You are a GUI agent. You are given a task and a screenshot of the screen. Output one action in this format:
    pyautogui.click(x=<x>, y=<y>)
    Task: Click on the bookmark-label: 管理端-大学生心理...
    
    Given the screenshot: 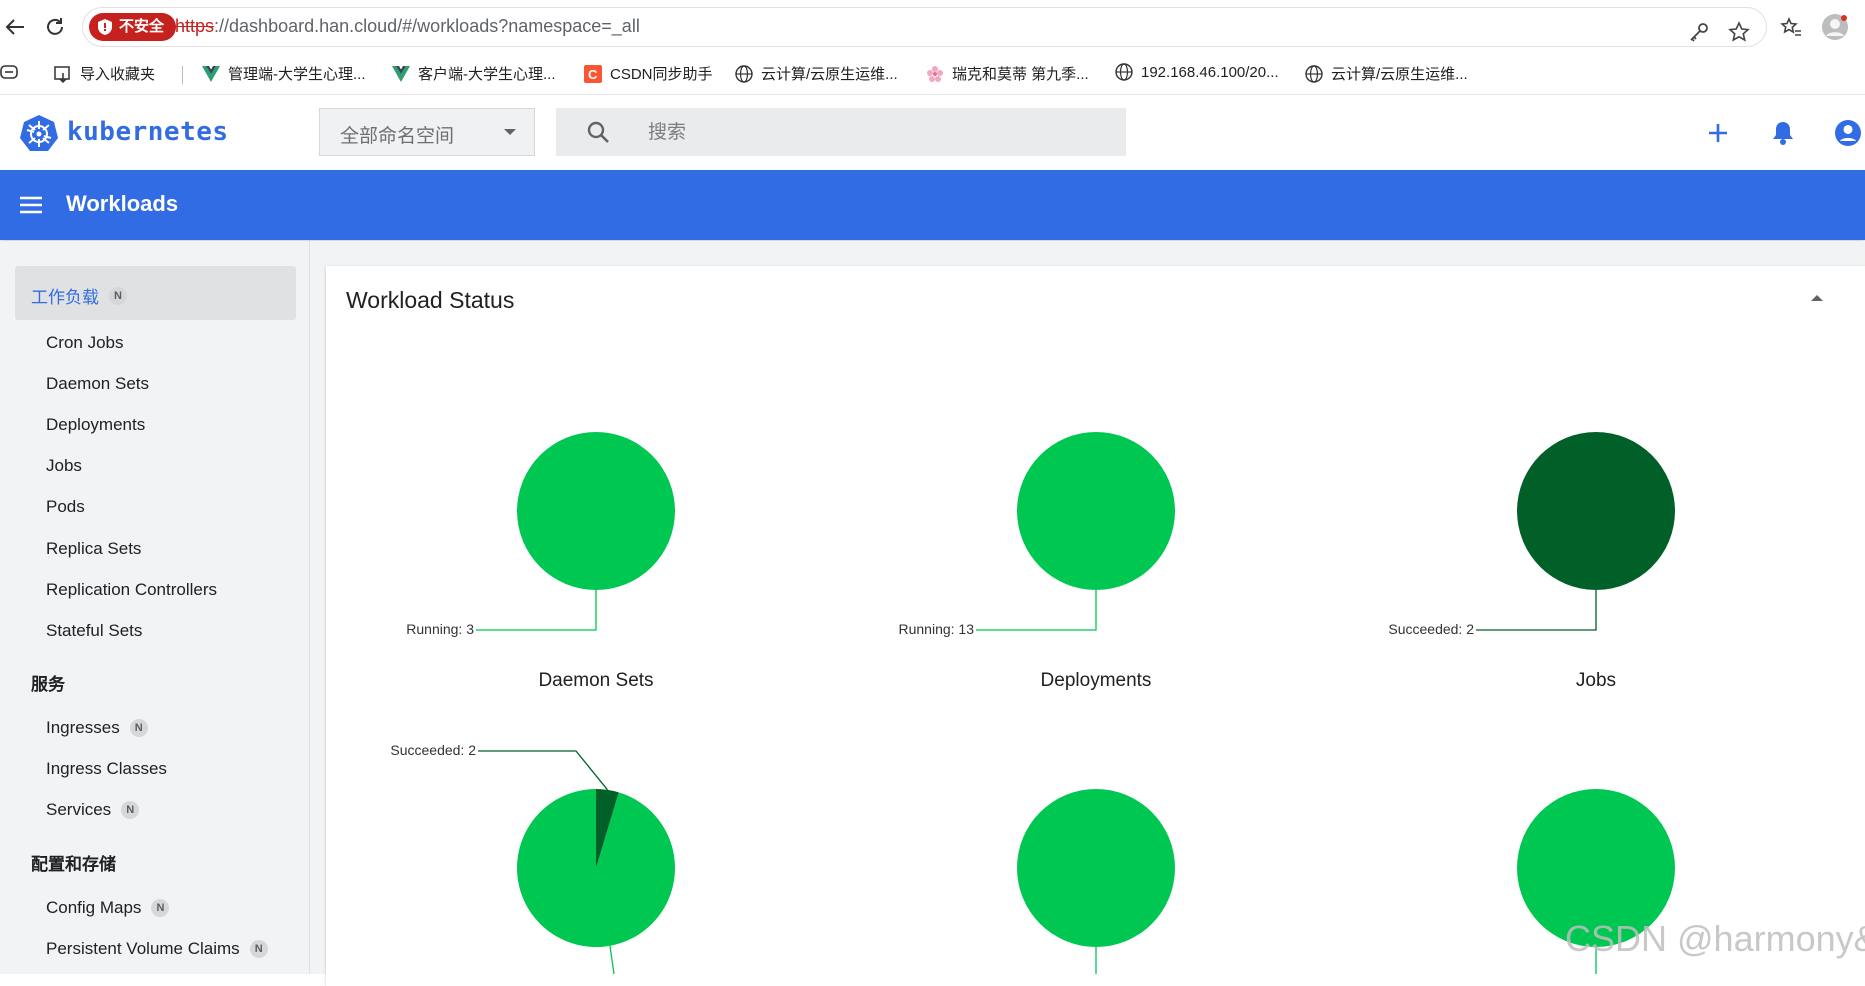 What is the action you would take?
    pyautogui.click(x=297, y=74)
    